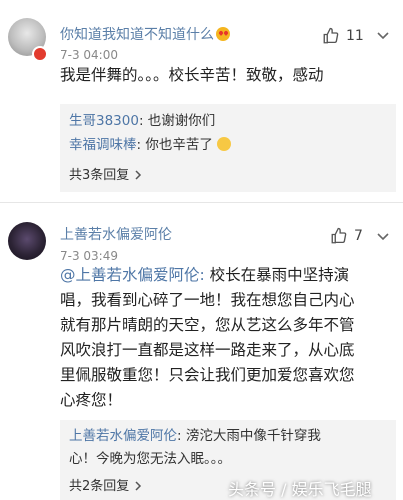 Image resolution: width=403 pixels, height=500 pixels. I want to click on like-count: 11, so click(355, 36).